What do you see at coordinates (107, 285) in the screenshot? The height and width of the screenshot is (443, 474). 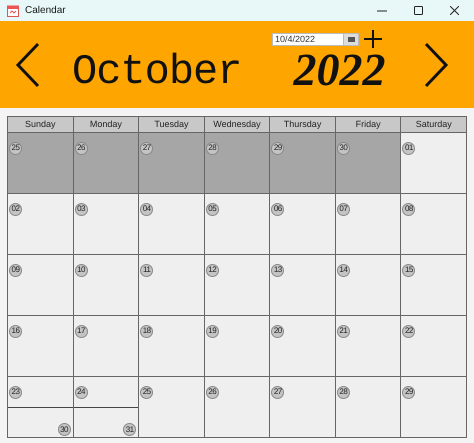 I see `day-cell: 10` at bounding box center [107, 285].